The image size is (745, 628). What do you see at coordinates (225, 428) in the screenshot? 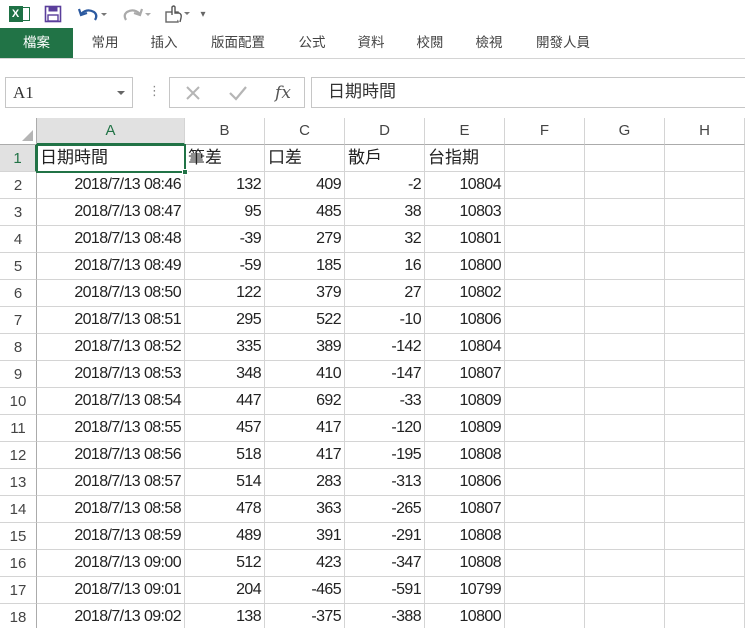
I see `cell-b11: 457` at bounding box center [225, 428].